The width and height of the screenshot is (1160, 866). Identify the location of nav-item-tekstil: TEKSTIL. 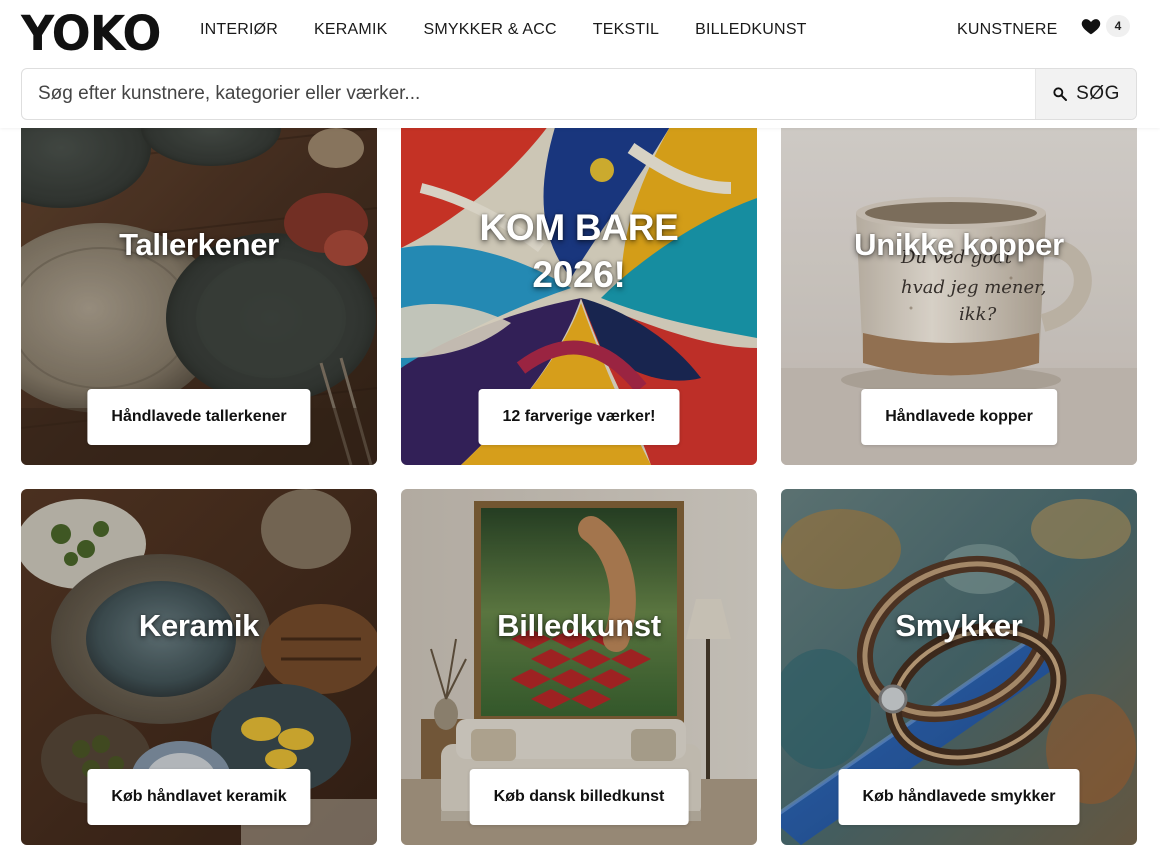
(626, 30).